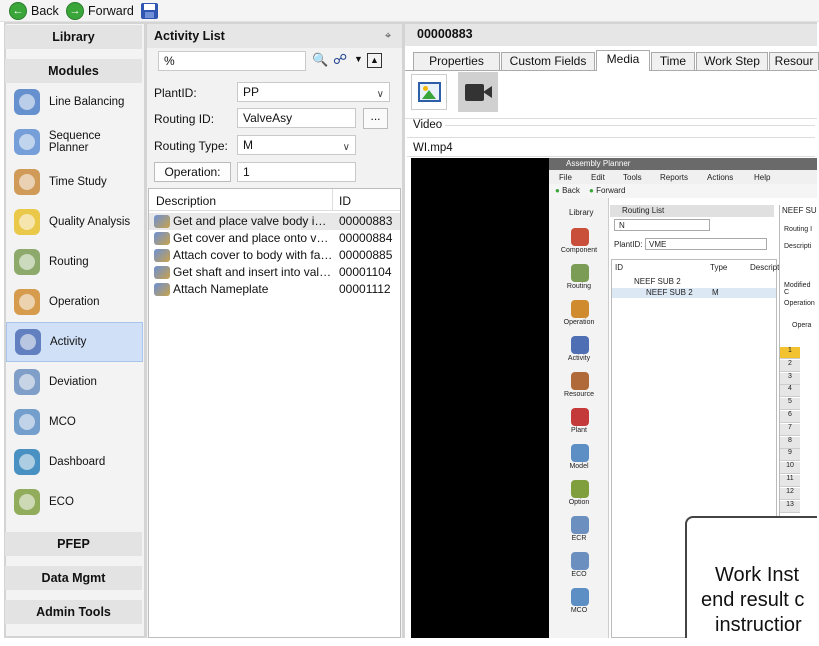 The width and height of the screenshot is (819, 646). I want to click on save-icon, so click(149, 11).